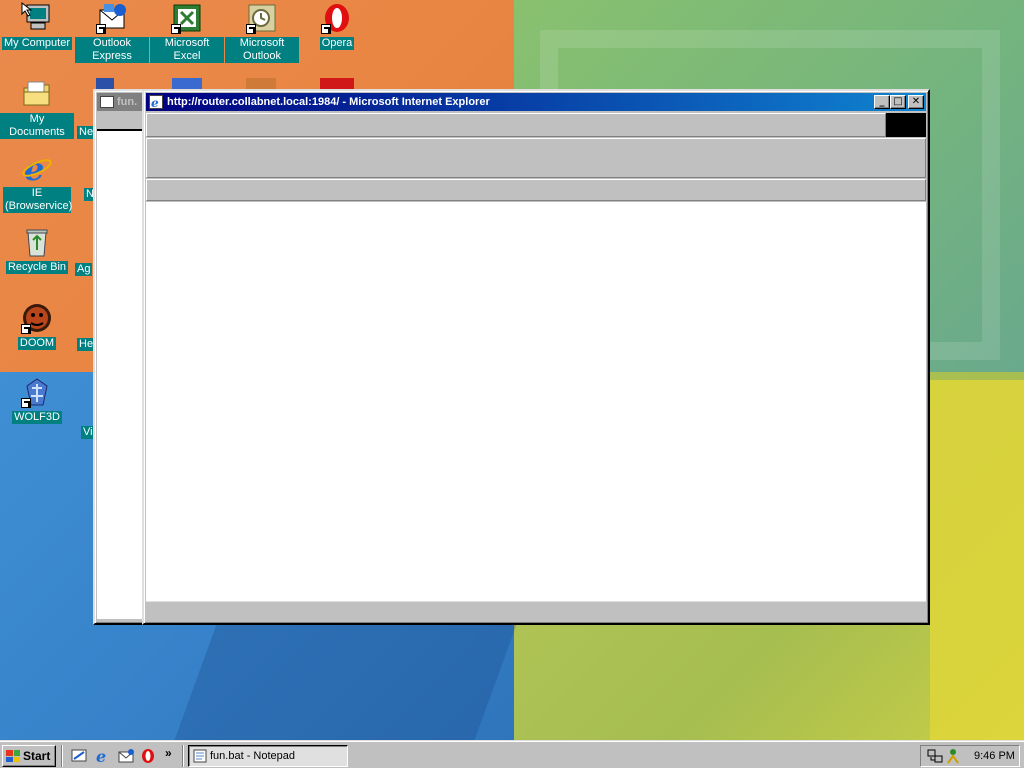 This screenshot has width=1024, height=768. Describe the element at coordinates (970, 756) in the screenshot. I see `system-tray: 9:46 PM` at that location.